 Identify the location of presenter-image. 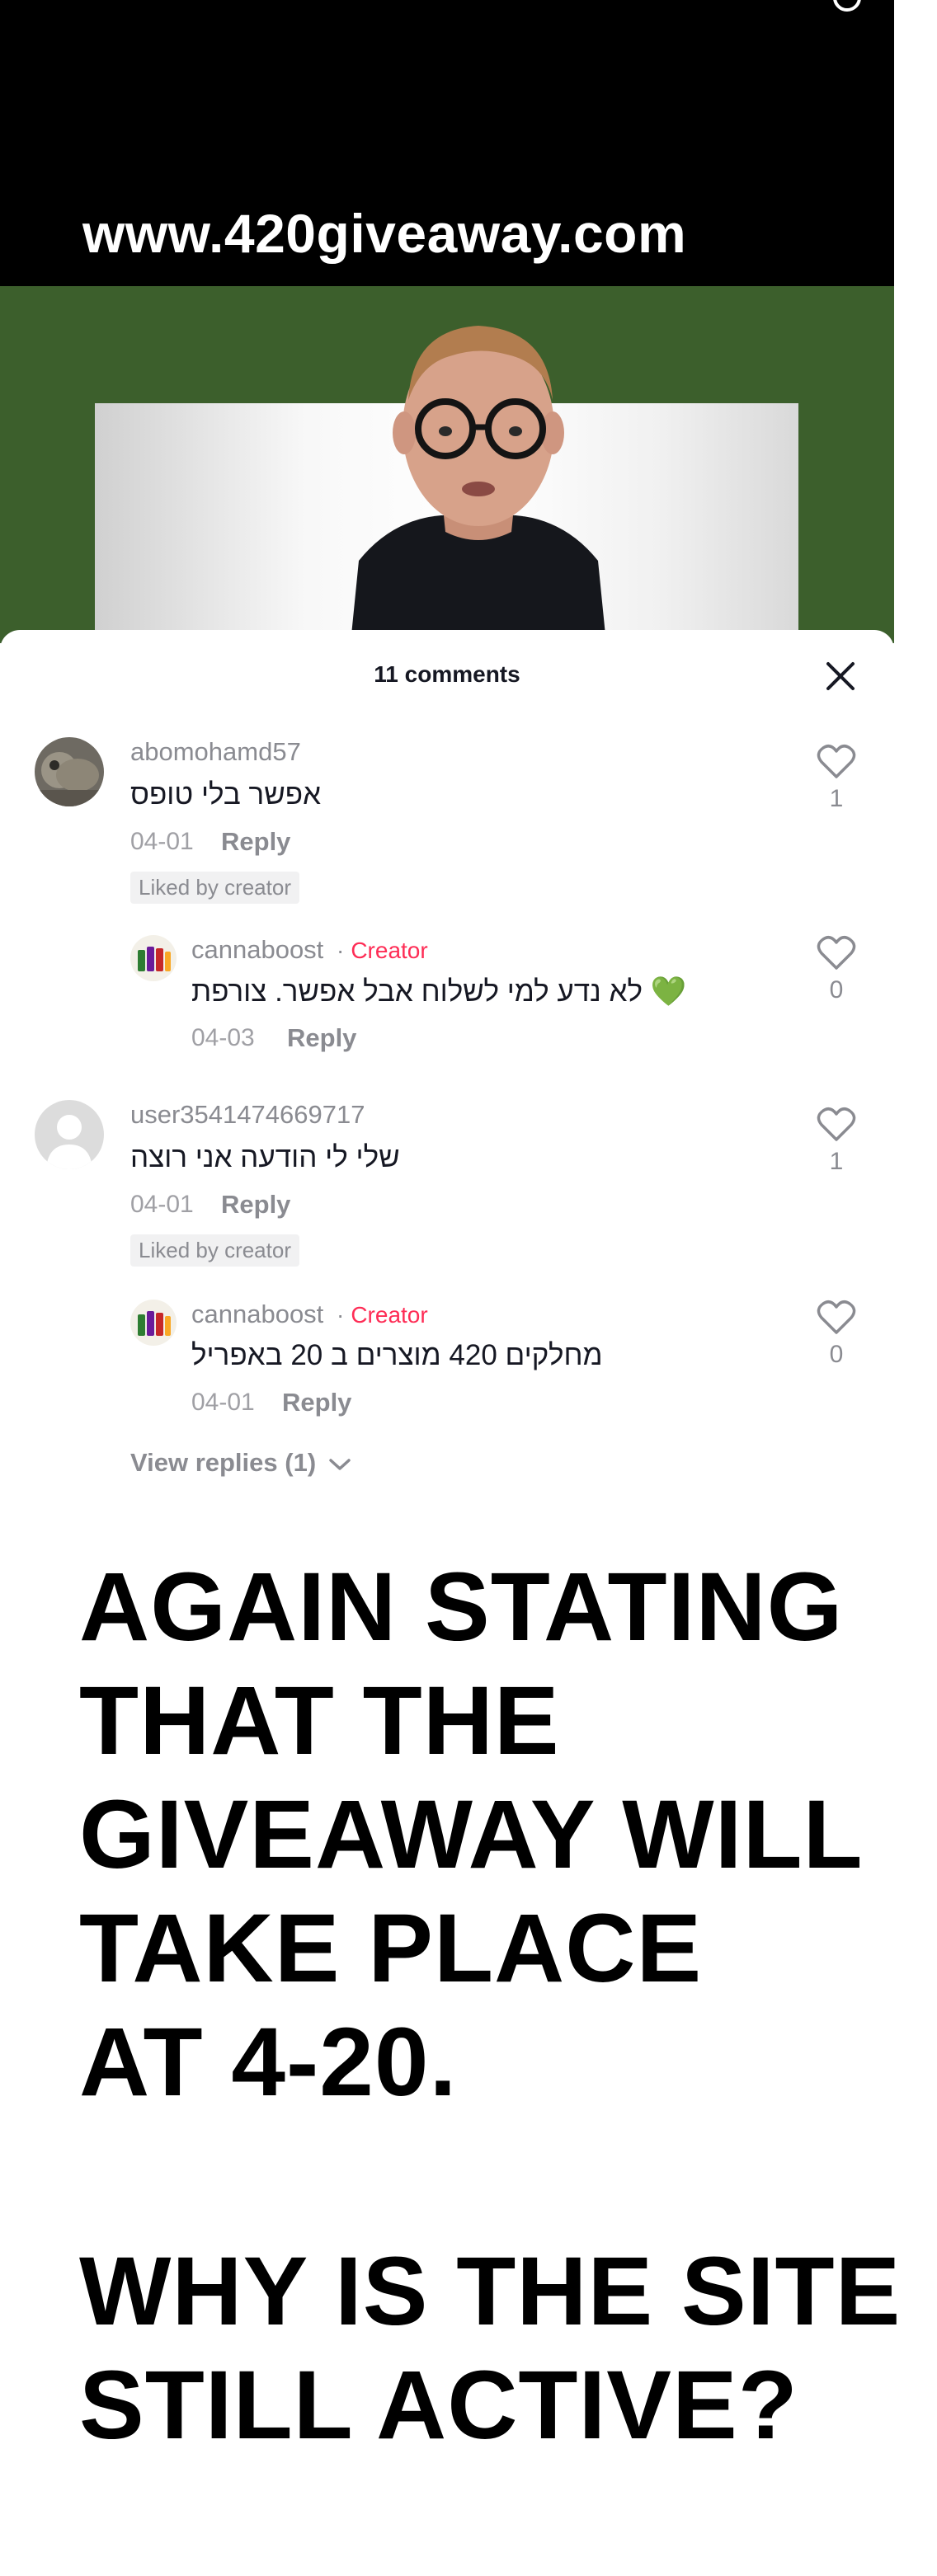
(479, 484).